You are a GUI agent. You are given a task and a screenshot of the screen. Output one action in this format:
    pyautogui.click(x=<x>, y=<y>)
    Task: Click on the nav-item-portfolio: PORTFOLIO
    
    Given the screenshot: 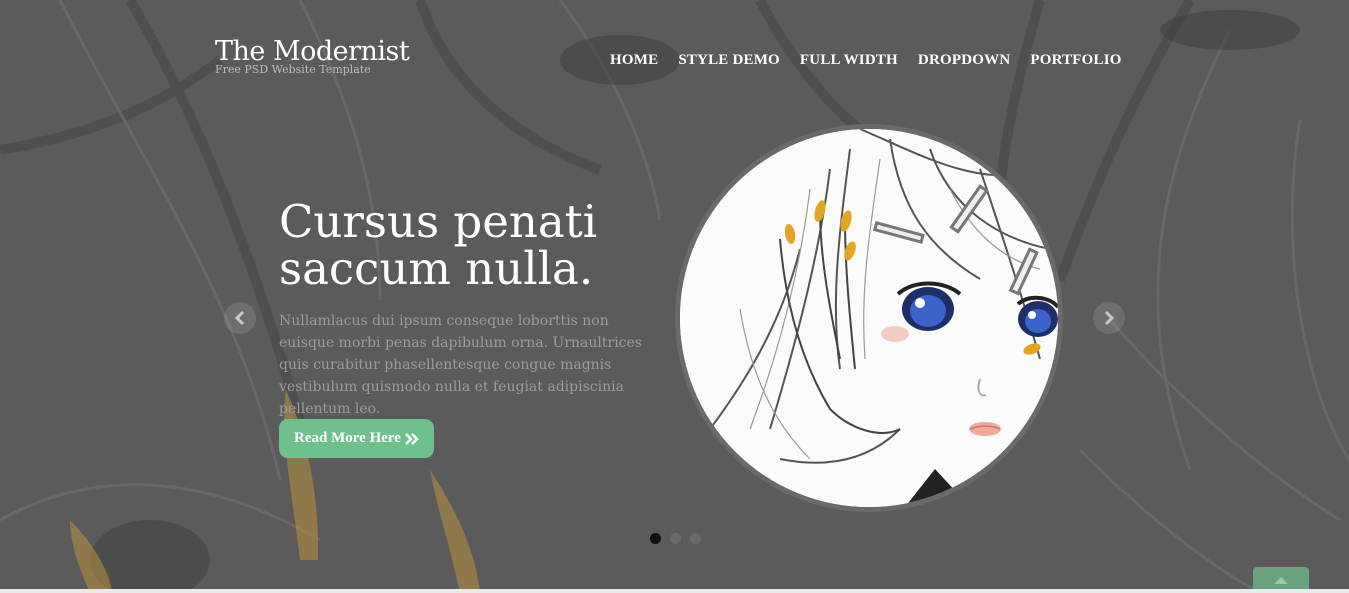 What is the action you would take?
    pyautogui.click(x=1075, y=60)
    